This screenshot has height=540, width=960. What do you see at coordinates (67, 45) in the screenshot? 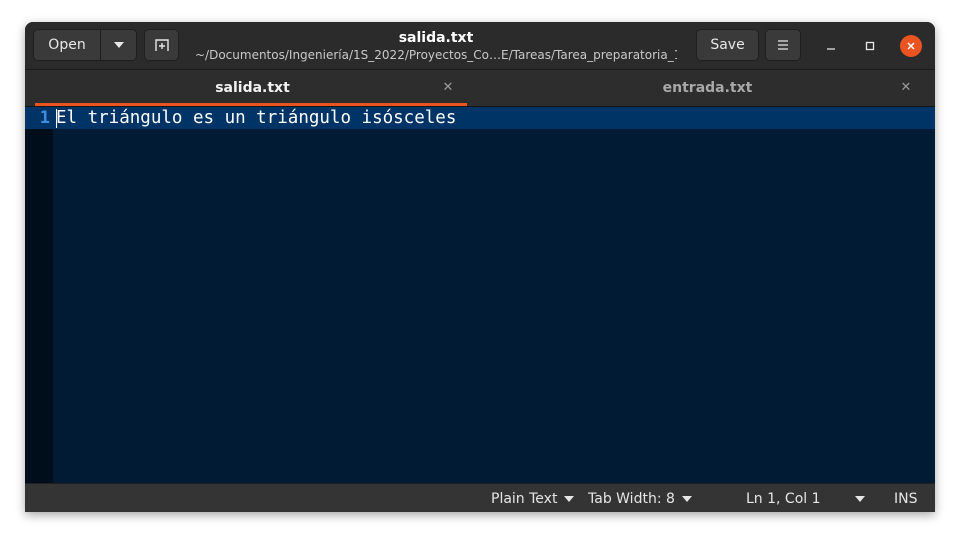
I see `open-button: Open` at bounding box center [67, 45].